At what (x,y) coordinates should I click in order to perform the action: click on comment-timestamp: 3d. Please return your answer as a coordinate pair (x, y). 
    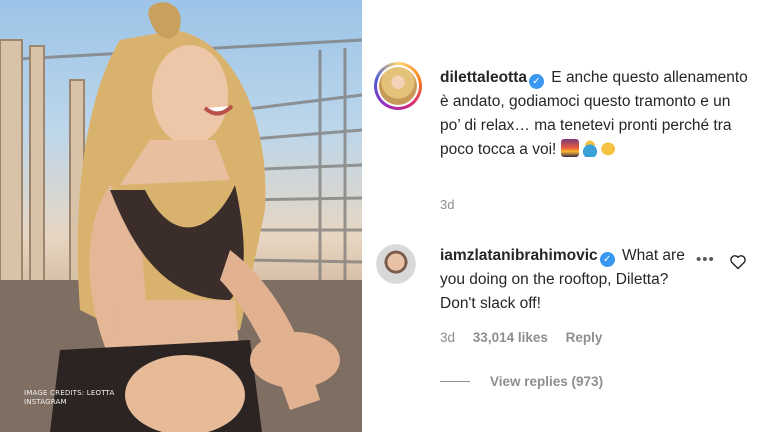
    Looking at the image, I should click on (447, 337).